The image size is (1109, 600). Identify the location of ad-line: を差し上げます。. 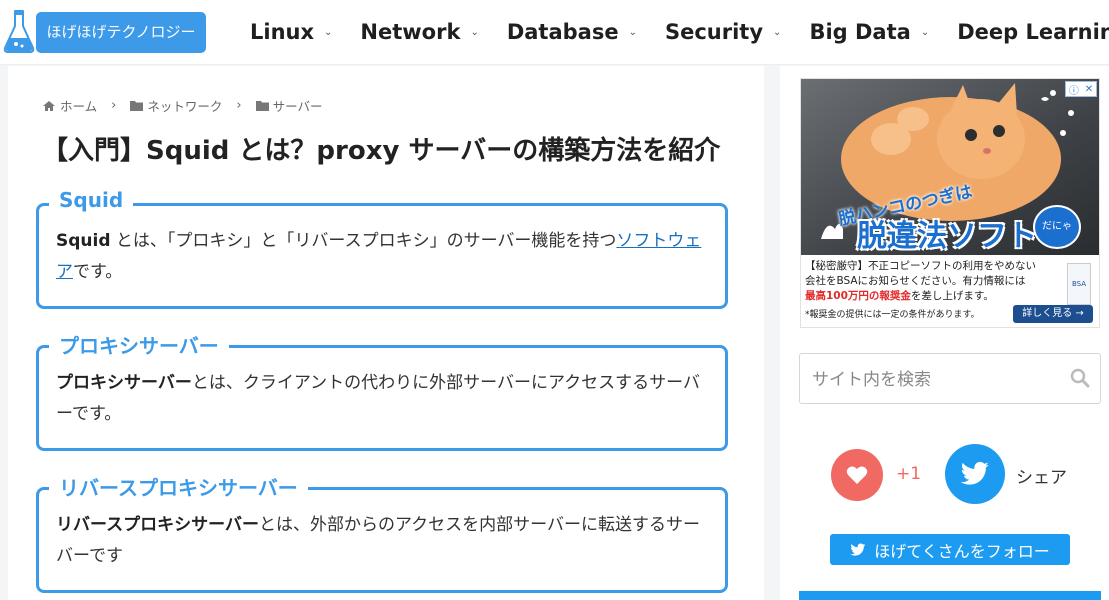
(952, 296).